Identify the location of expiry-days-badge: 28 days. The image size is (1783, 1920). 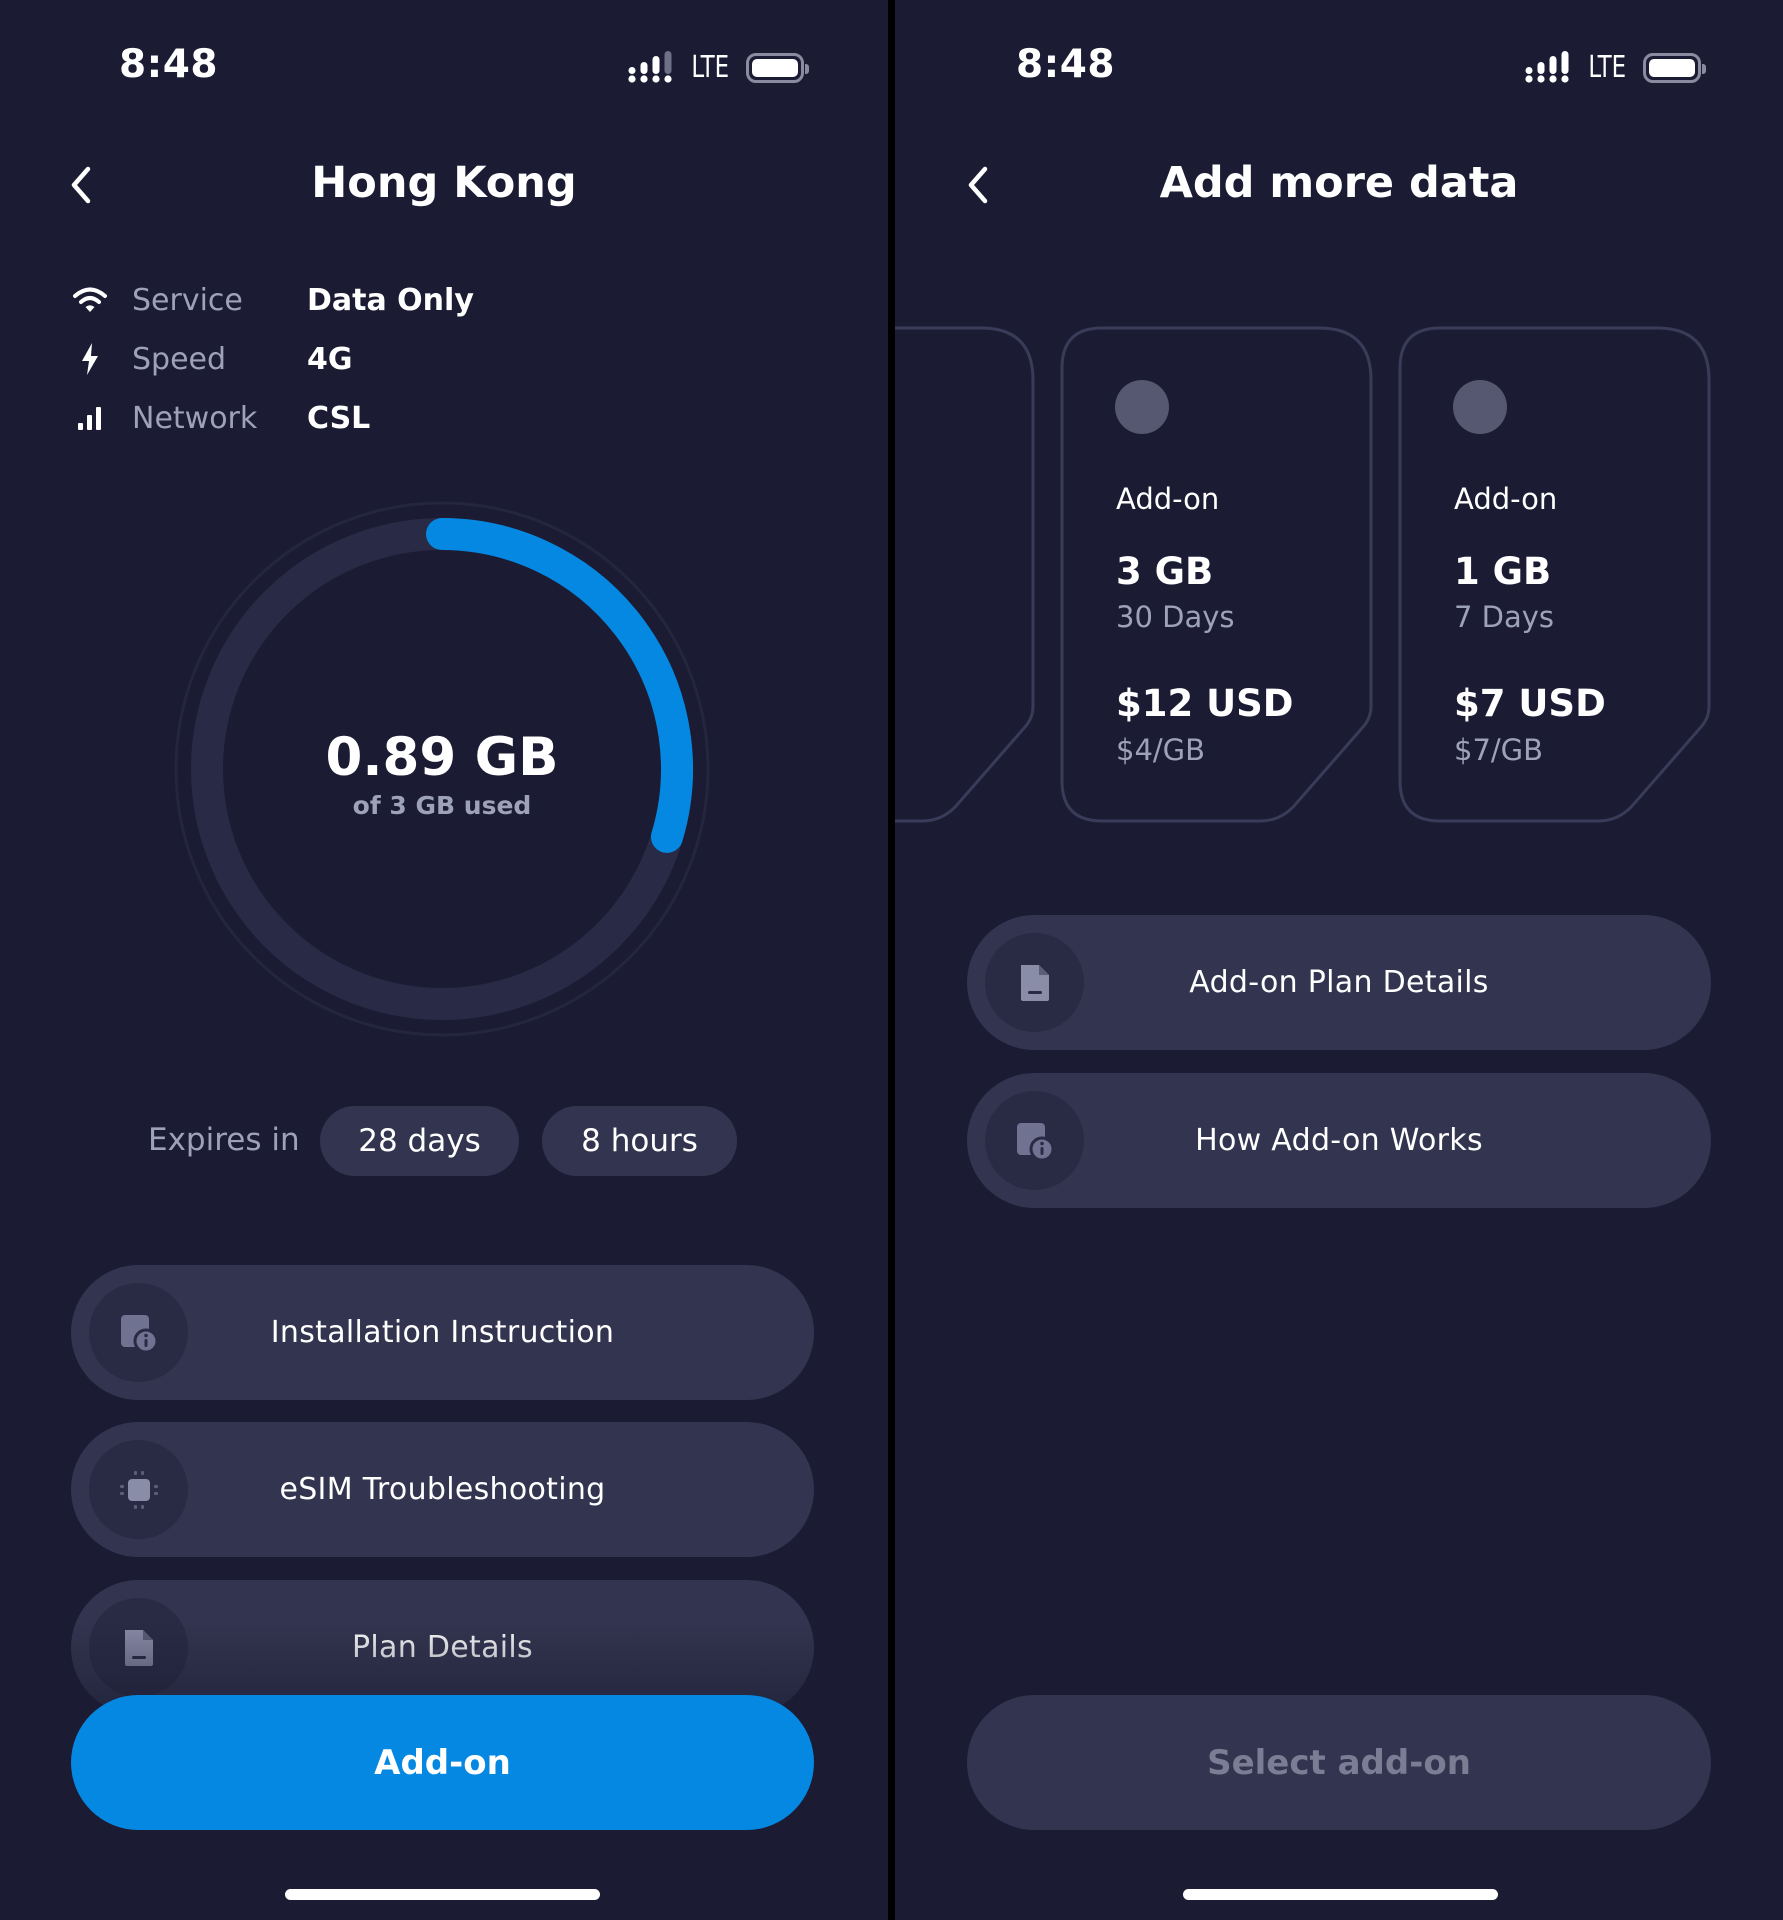
(419, 1141).